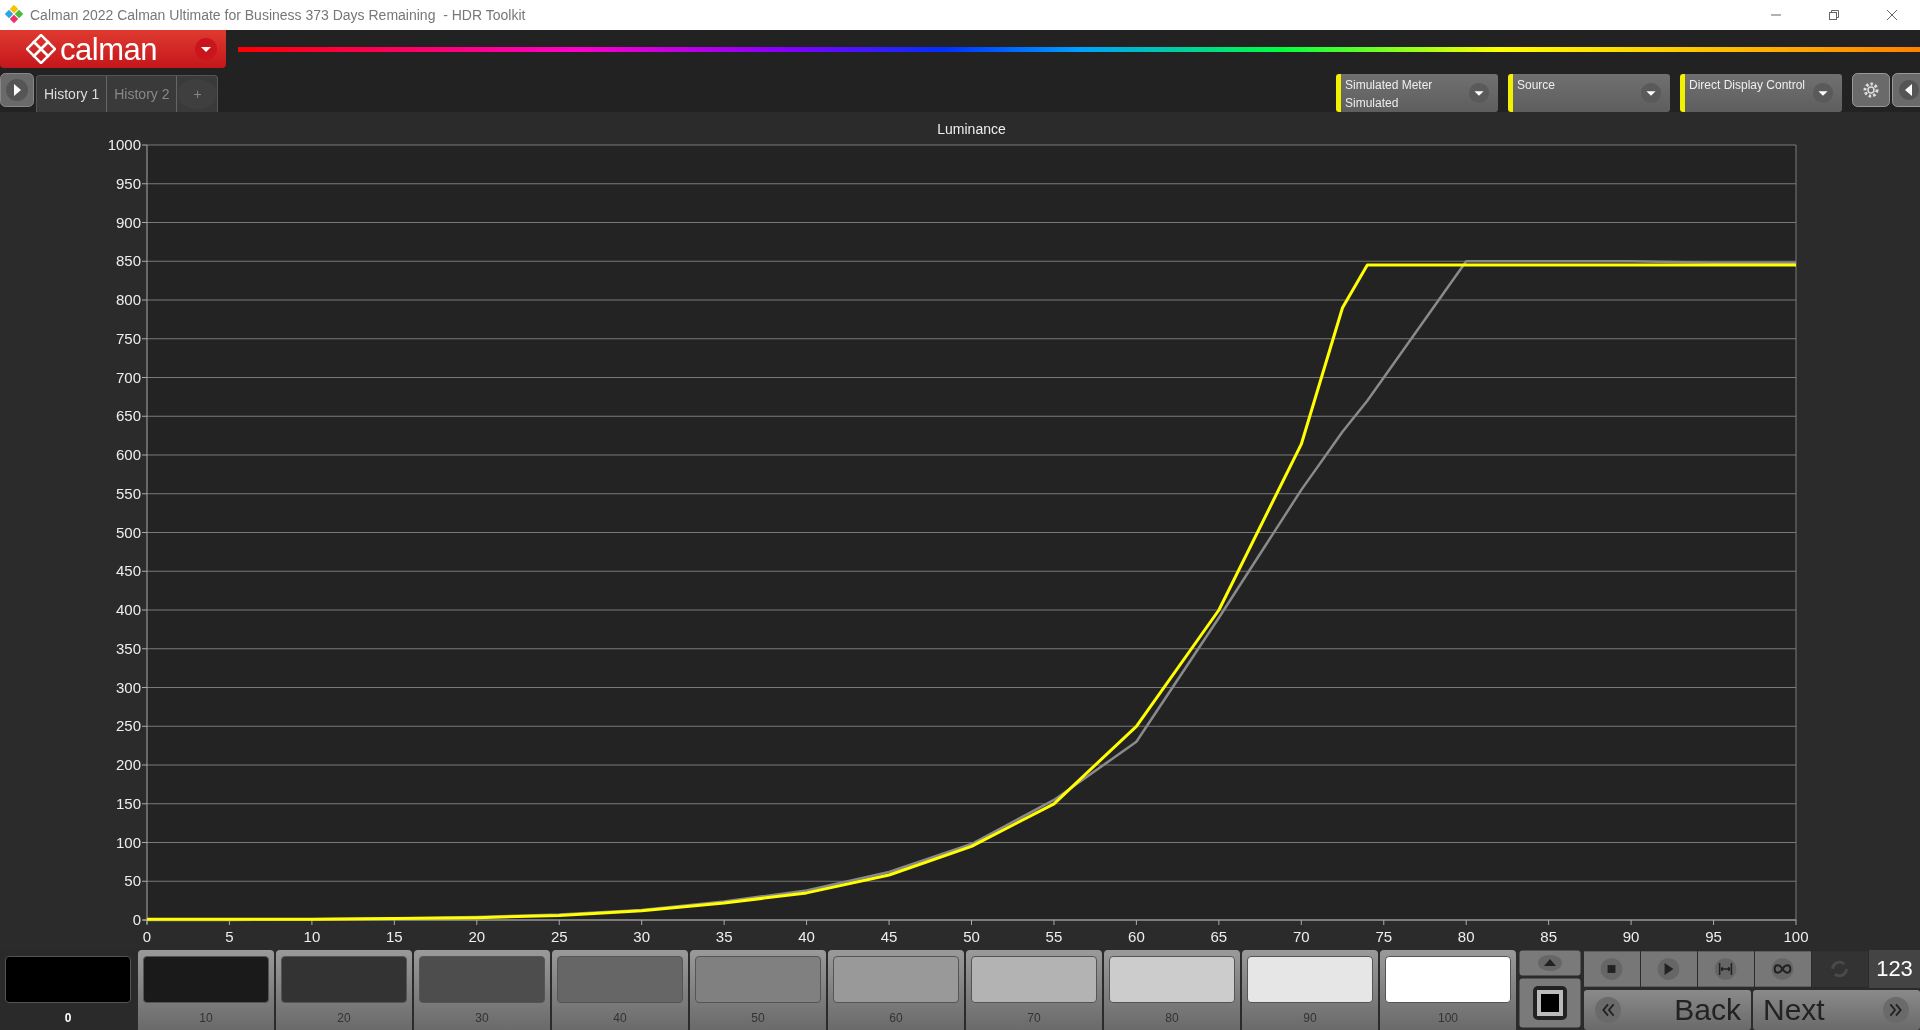 The width and height of the screenshot is (1920, 1030). What do you see at coordinates (1310, 990) in the screenshot?
I see `patch-button: 90` at bounding box center [1310, 990].